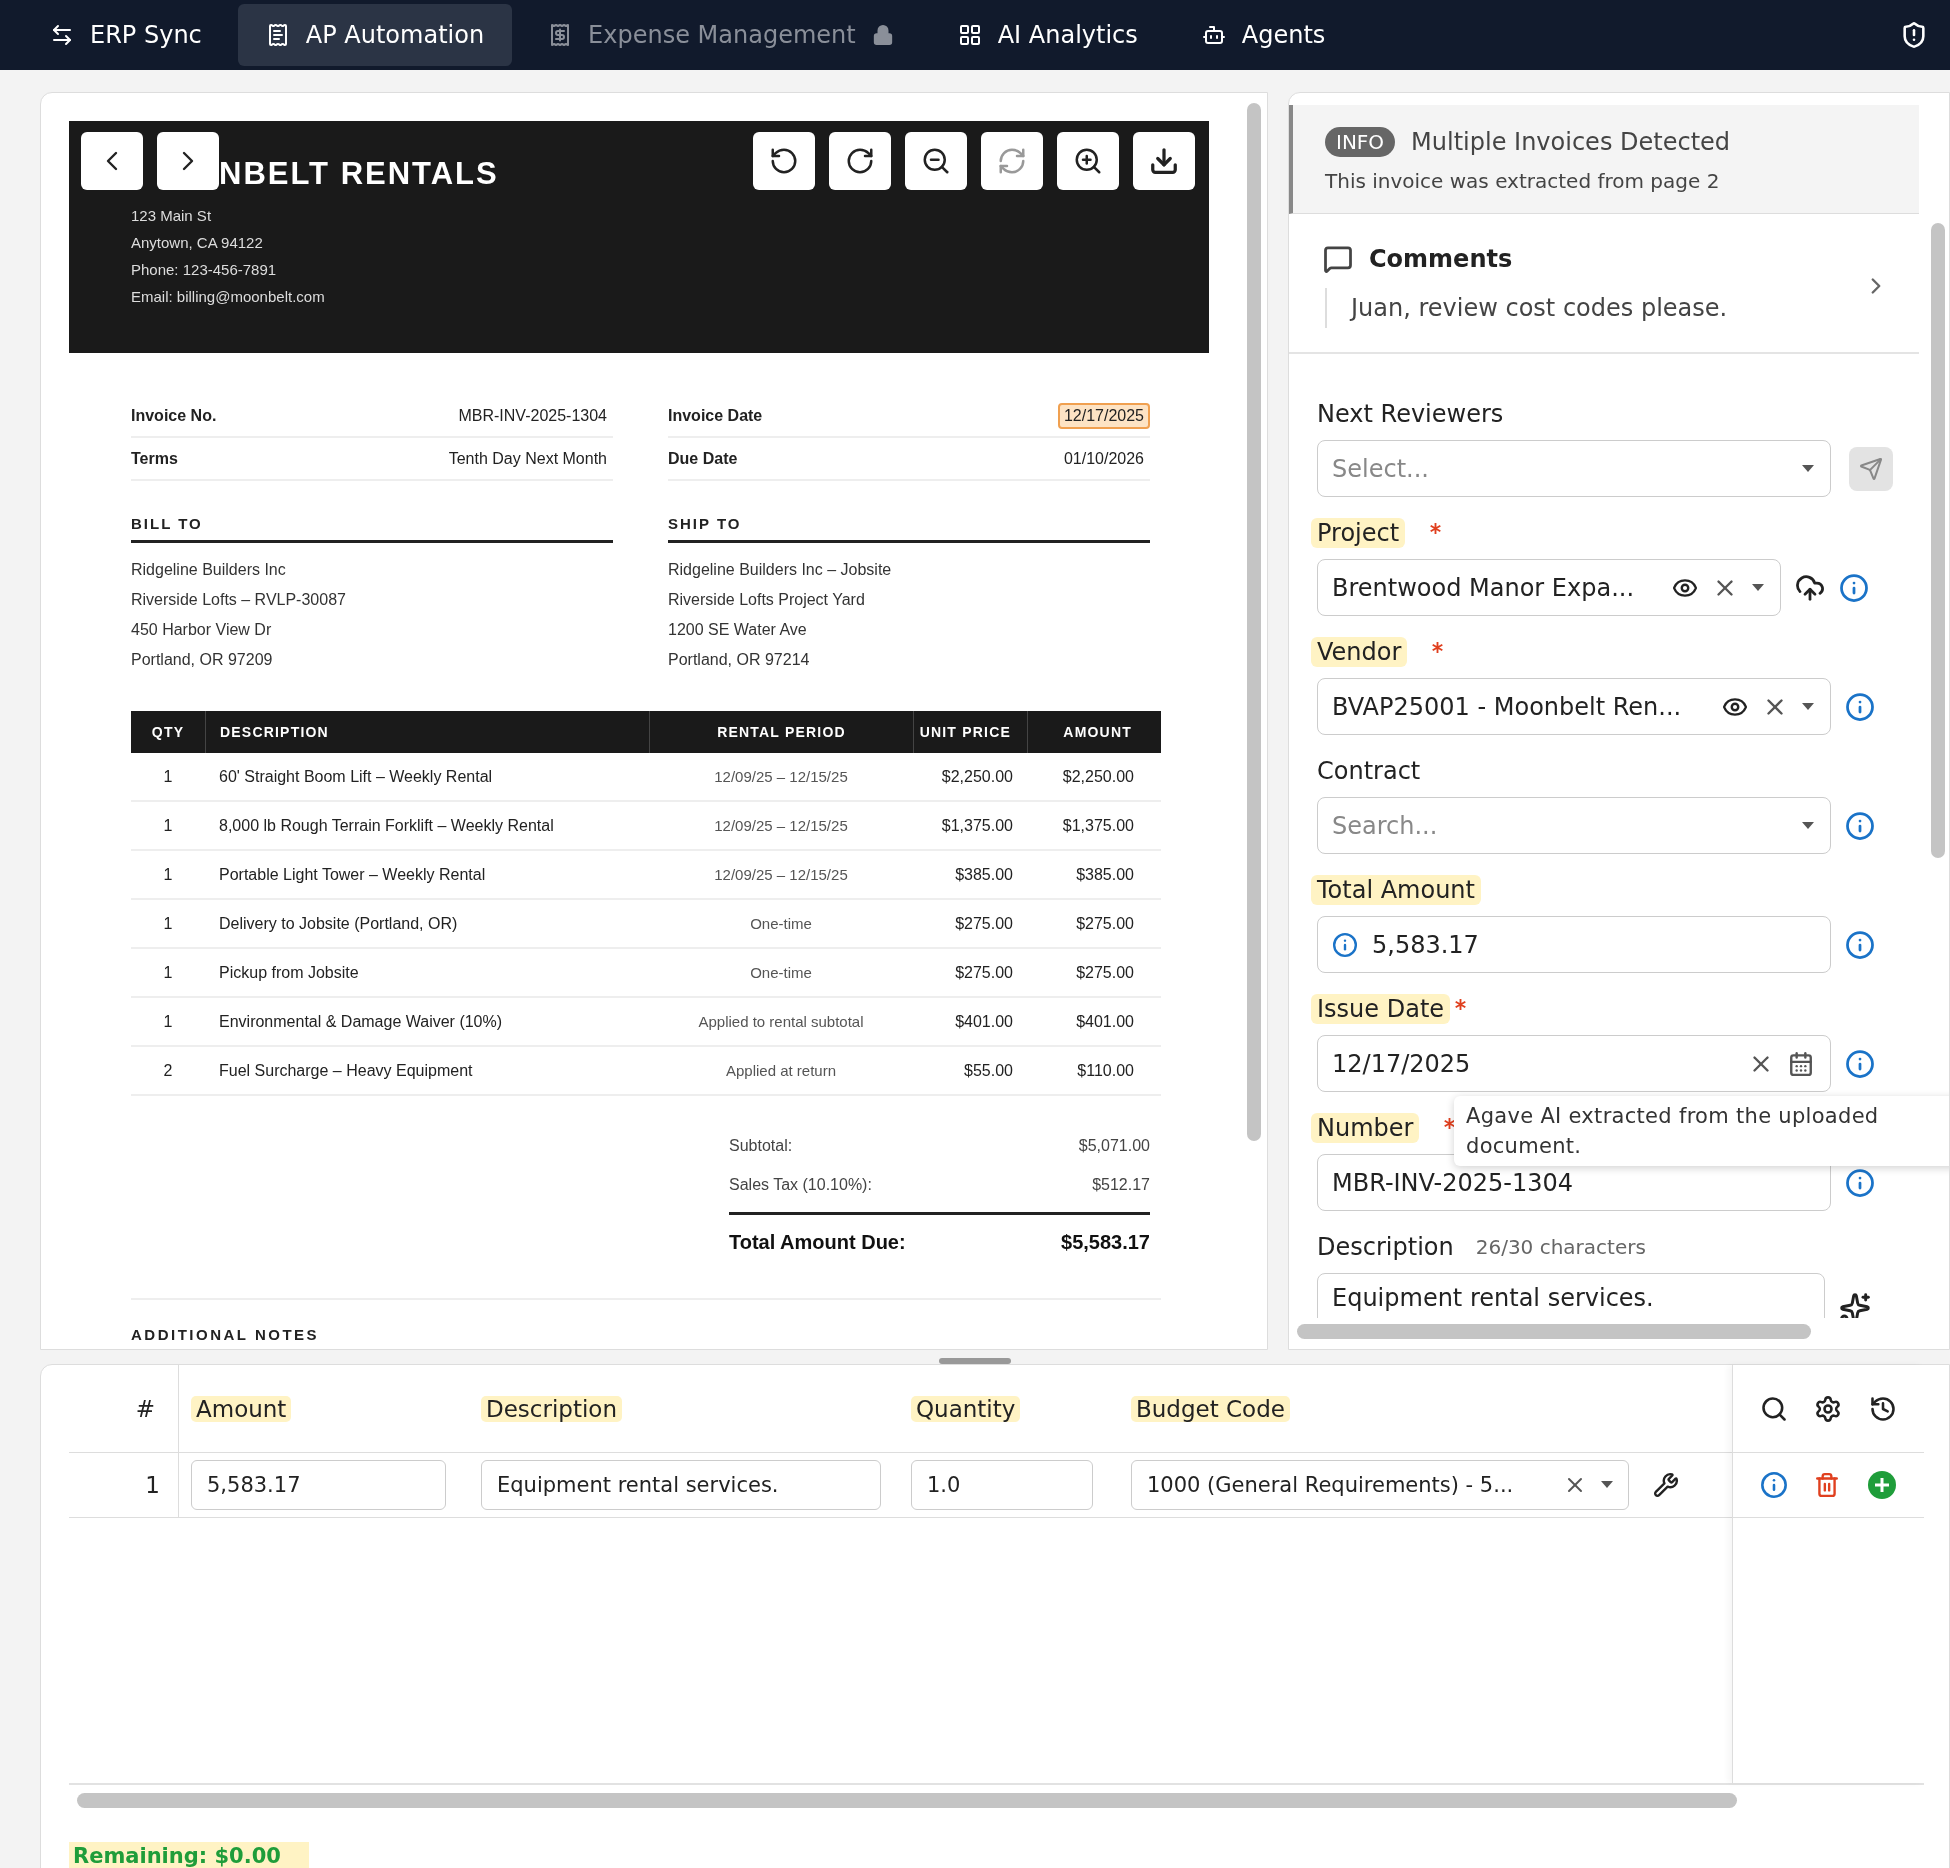 The height and width of the screenshot is (1868, 1950). I want to click on history-icon, so click(1882, 1408).